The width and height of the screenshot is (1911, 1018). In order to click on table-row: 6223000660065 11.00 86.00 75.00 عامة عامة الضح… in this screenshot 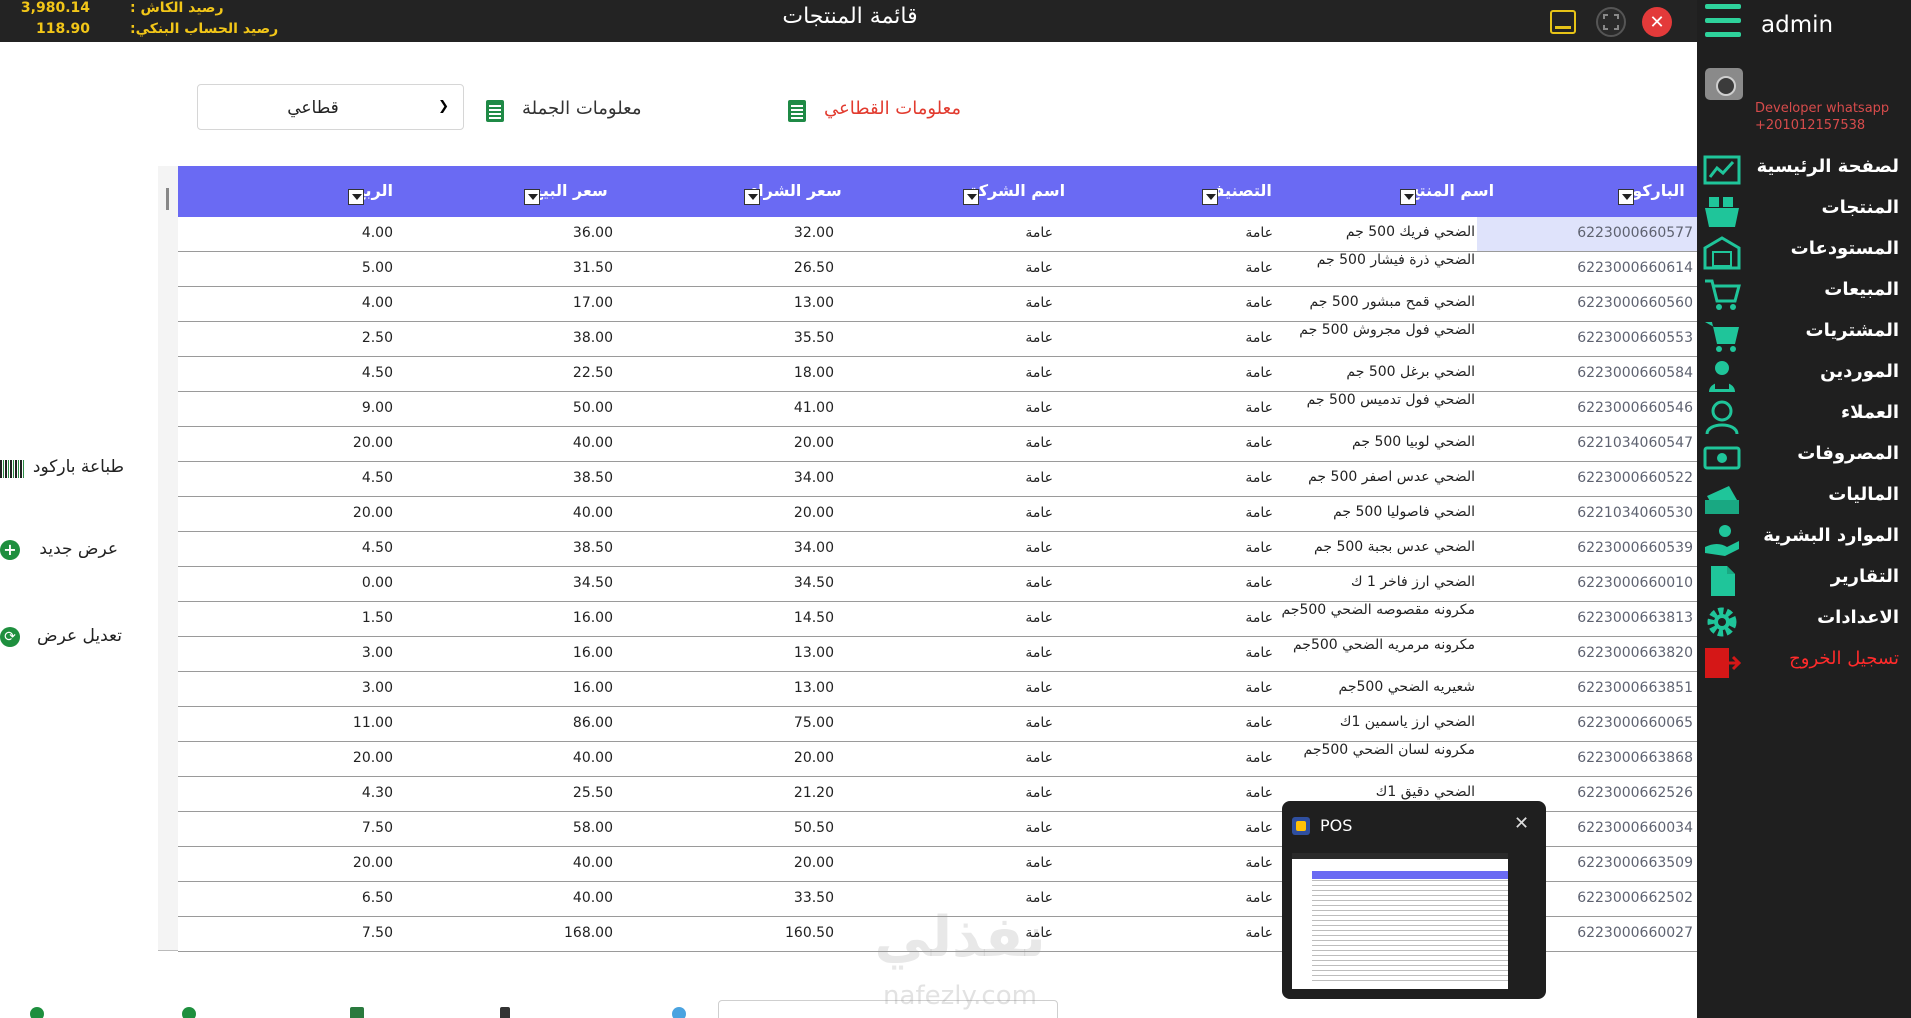, I will do `click(937, 724)`.